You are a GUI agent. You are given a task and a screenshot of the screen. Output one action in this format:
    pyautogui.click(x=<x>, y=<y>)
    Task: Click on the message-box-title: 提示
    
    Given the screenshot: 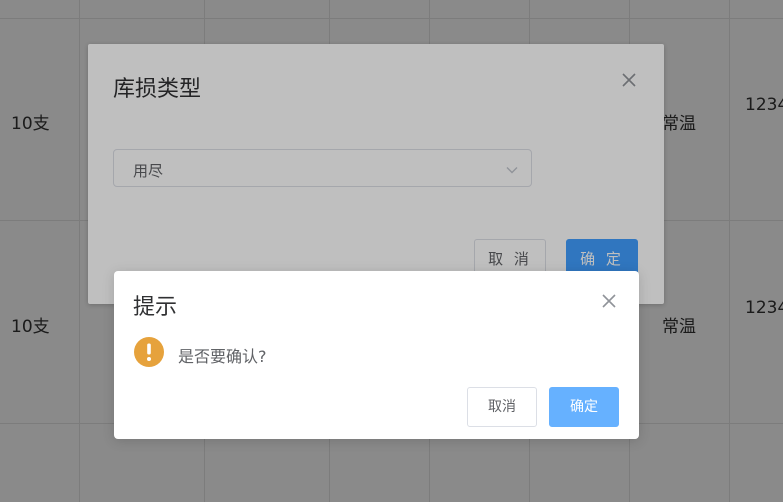 What is the action you would take?
    pyautogui.click(x=155, y=307)
    